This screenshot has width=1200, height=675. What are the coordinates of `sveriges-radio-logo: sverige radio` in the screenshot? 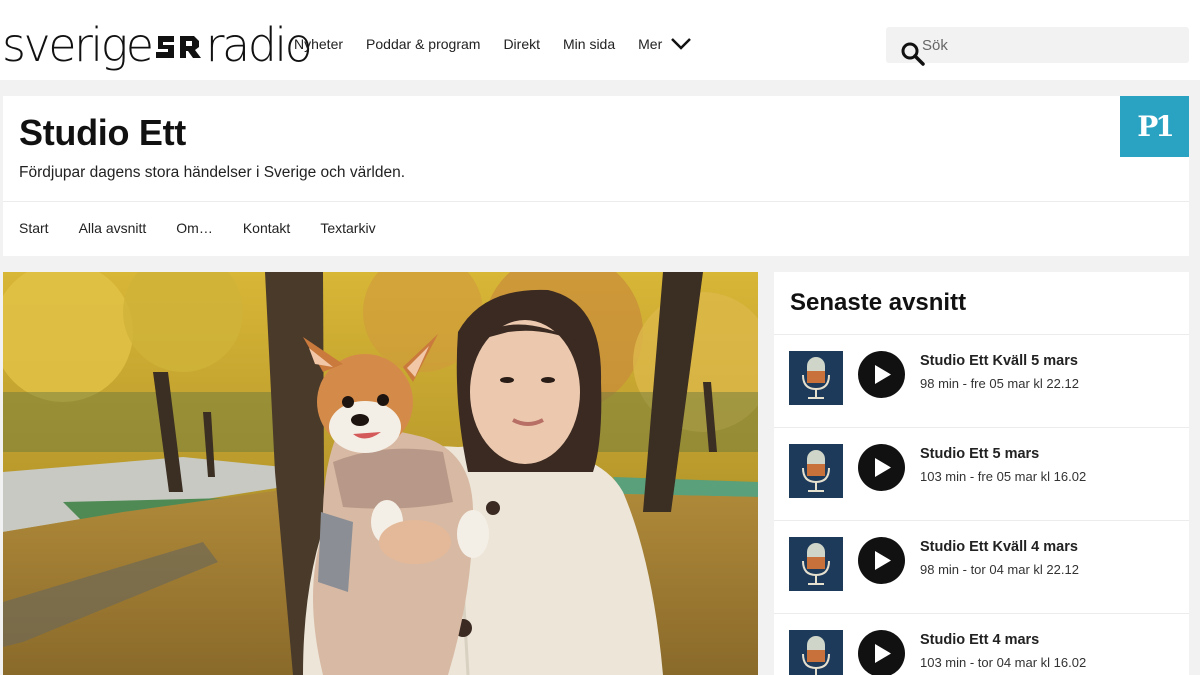 It's located at (157, 46).